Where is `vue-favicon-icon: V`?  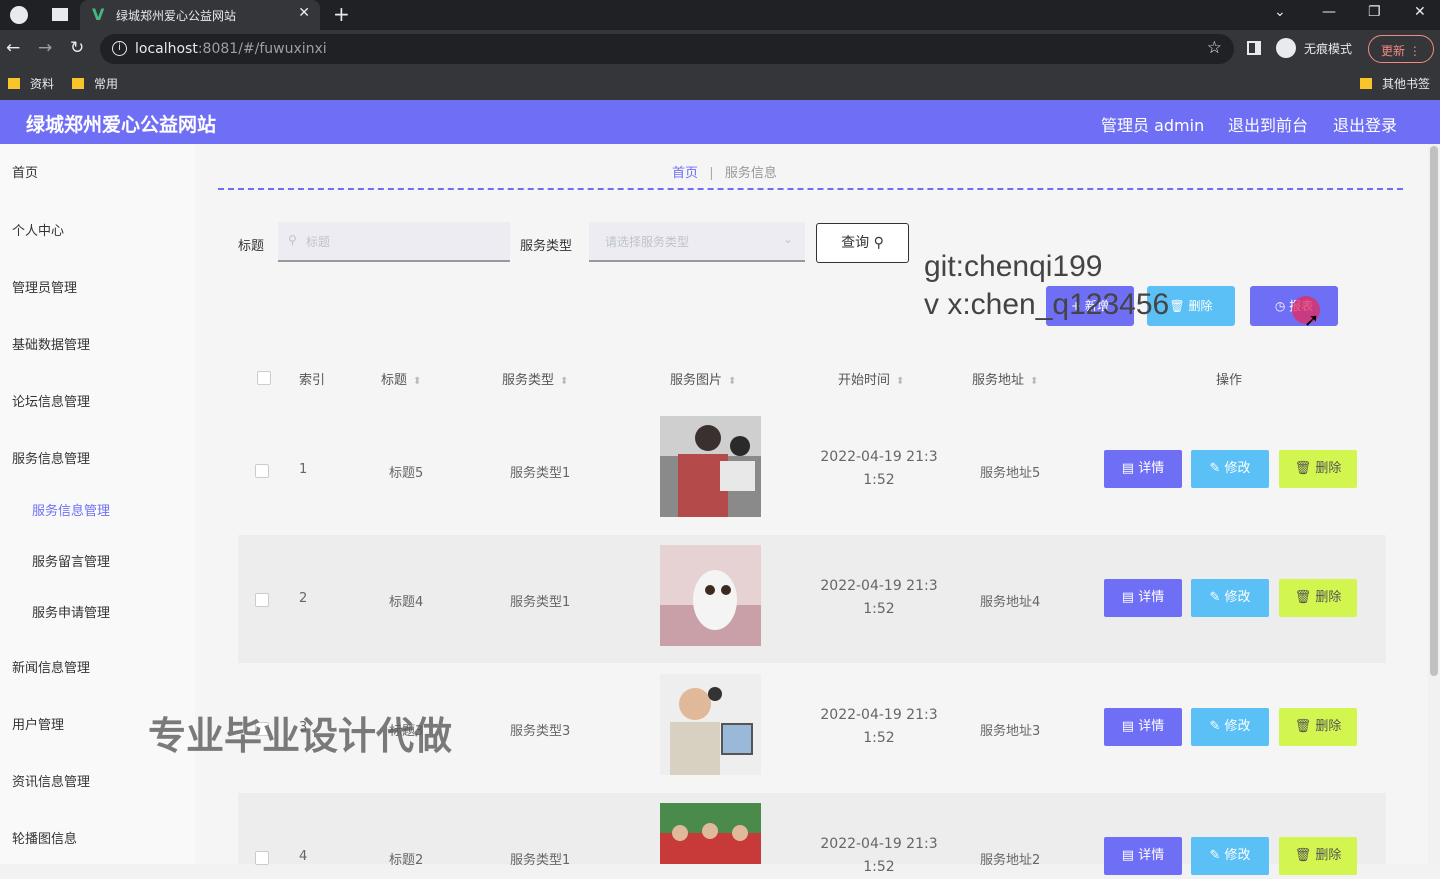
vue-favicon-icon: V is located at coordinates (98, 14).